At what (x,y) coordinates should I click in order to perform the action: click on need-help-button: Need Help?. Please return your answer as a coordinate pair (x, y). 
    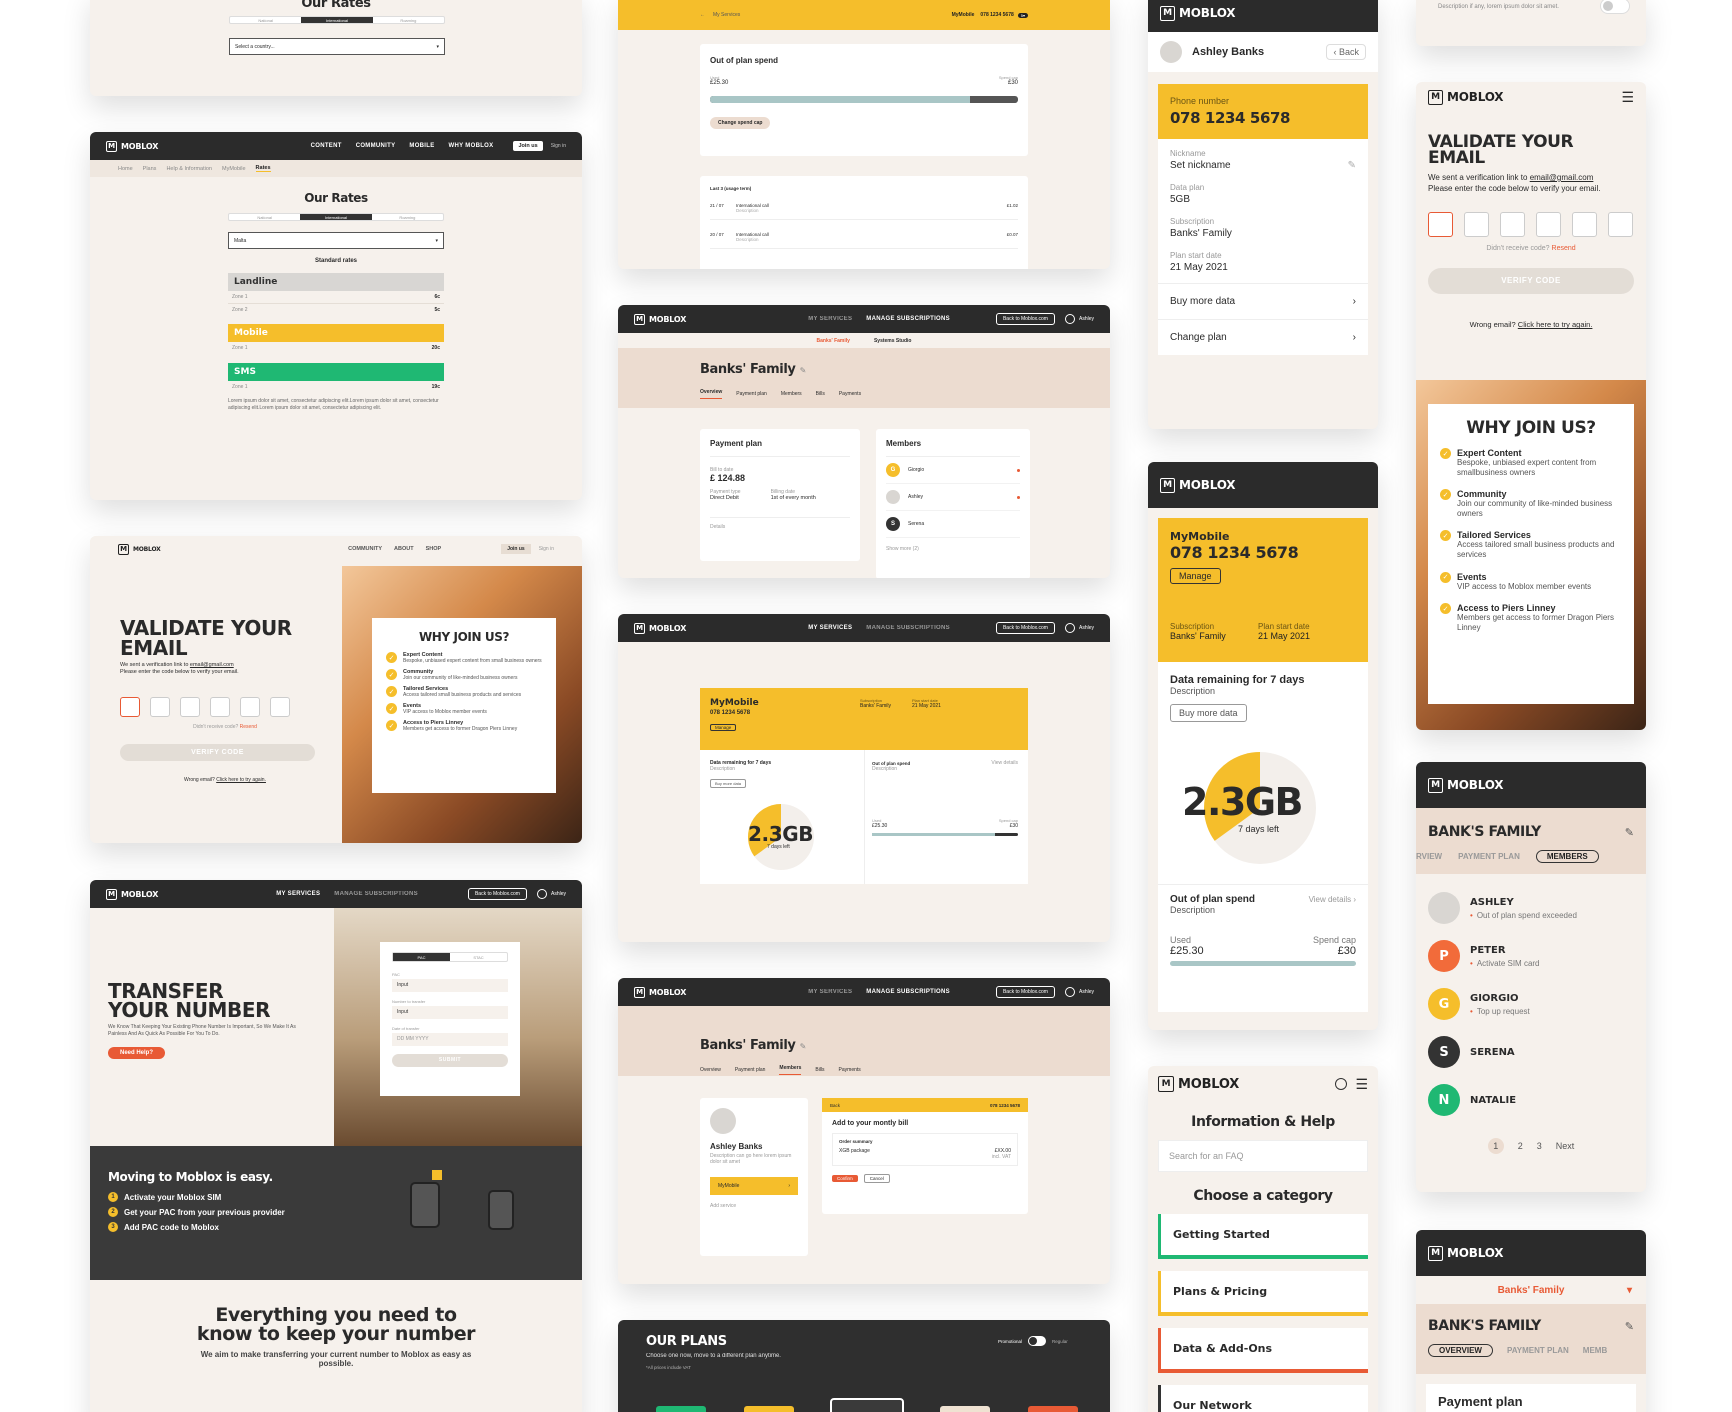
    Looking at the image, I should click on (137, 1053).